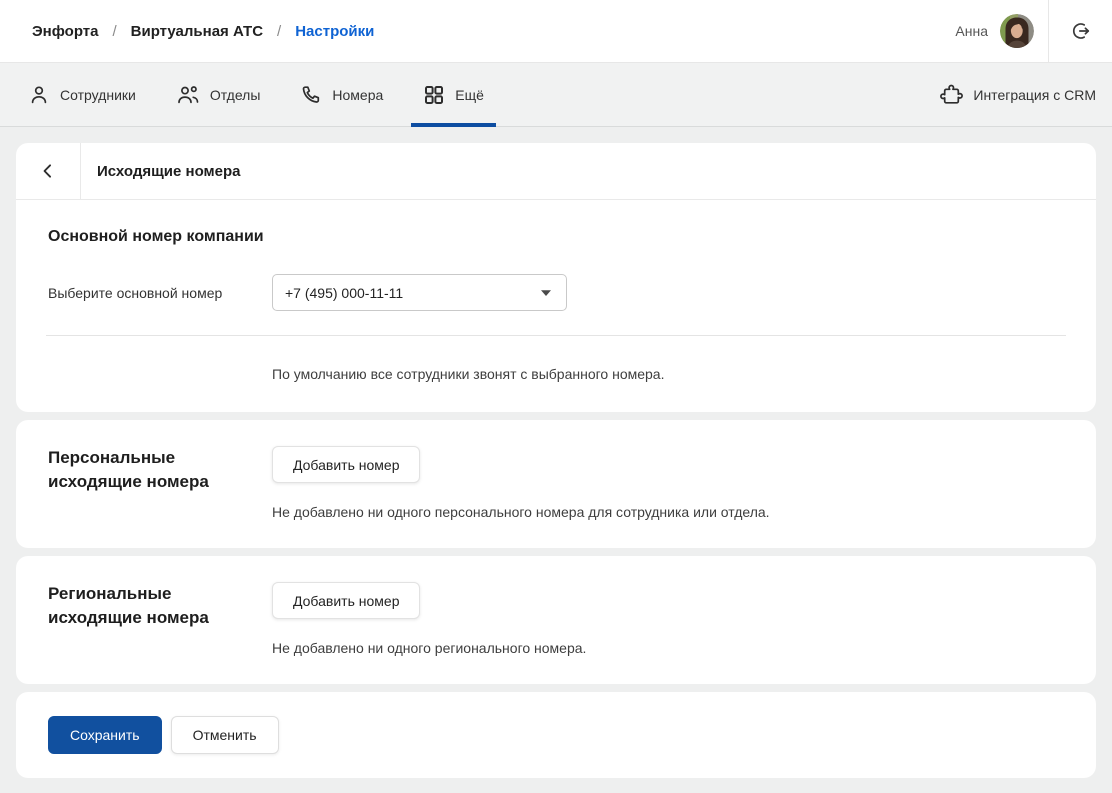  I want to click on user-name: Анна, so click(971, 31).